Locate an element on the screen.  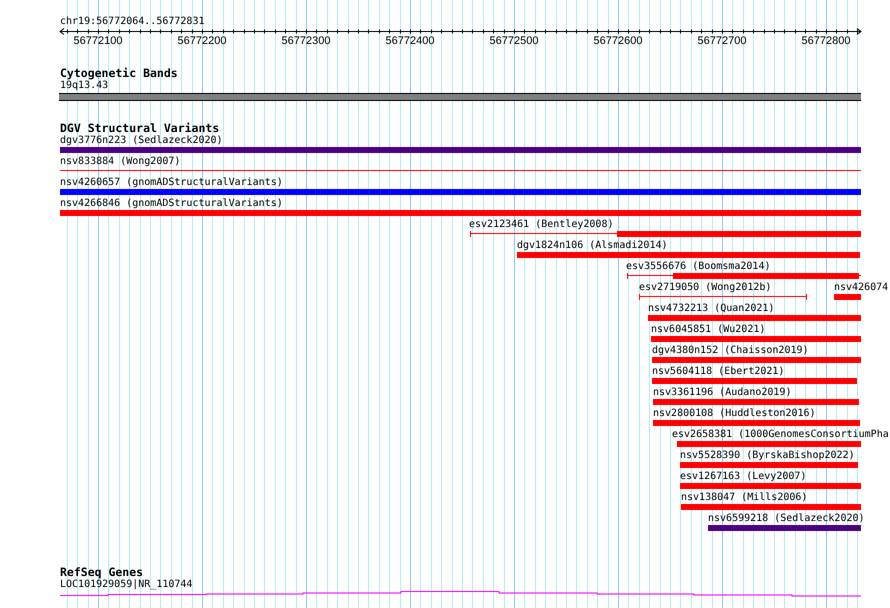
variant-label: nsv6599218 (Sedlazeck2020) is located at coordinates (786, 519).